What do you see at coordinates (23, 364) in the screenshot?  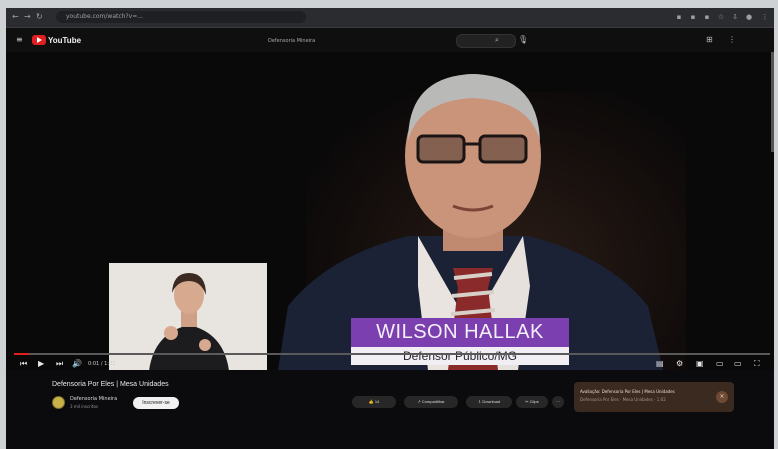 I see `previous-icon: ⏮` at bounding box center [23, 364].